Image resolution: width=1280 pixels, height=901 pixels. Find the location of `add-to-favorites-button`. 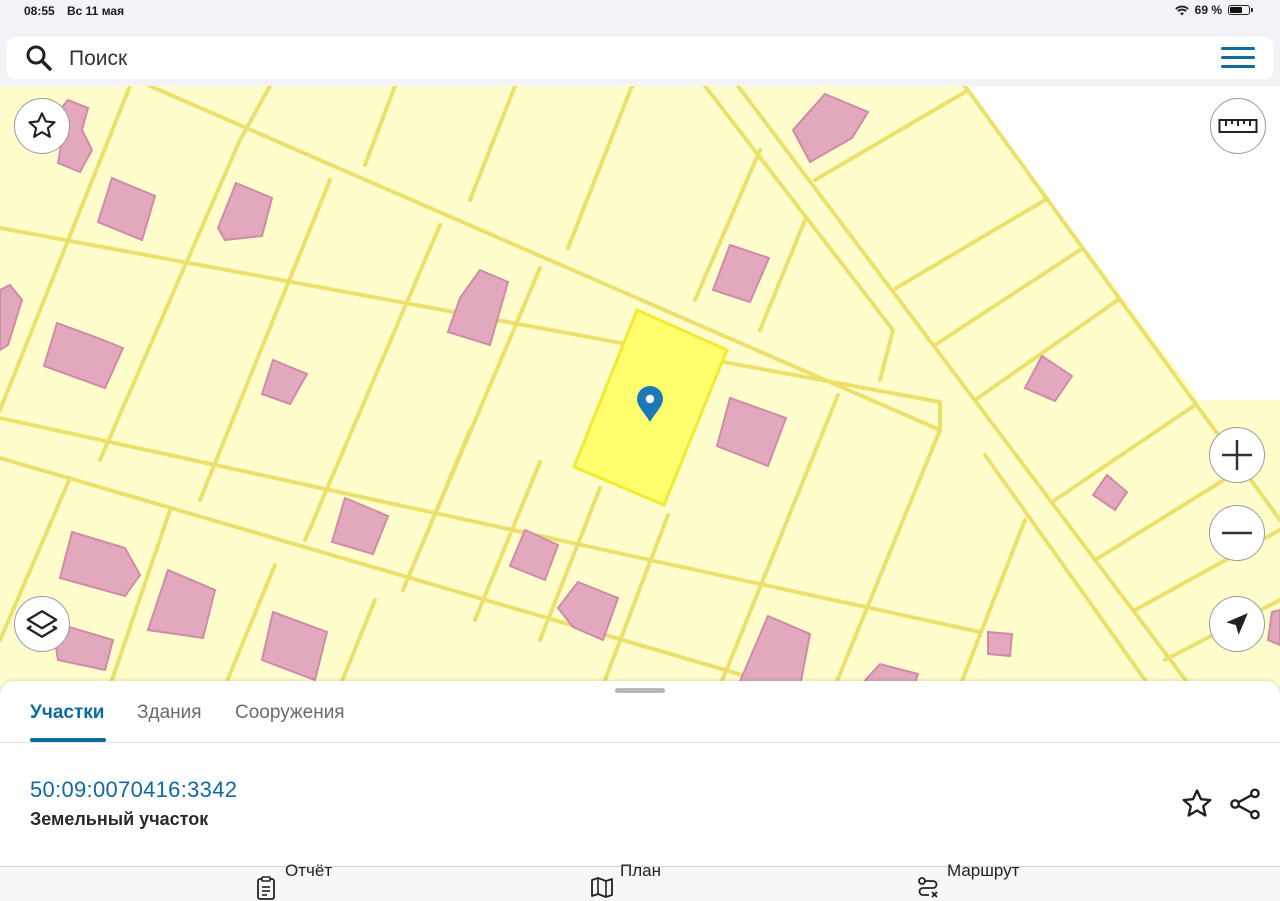

add-to-favorites-button is located at coordinates (1197, 804).